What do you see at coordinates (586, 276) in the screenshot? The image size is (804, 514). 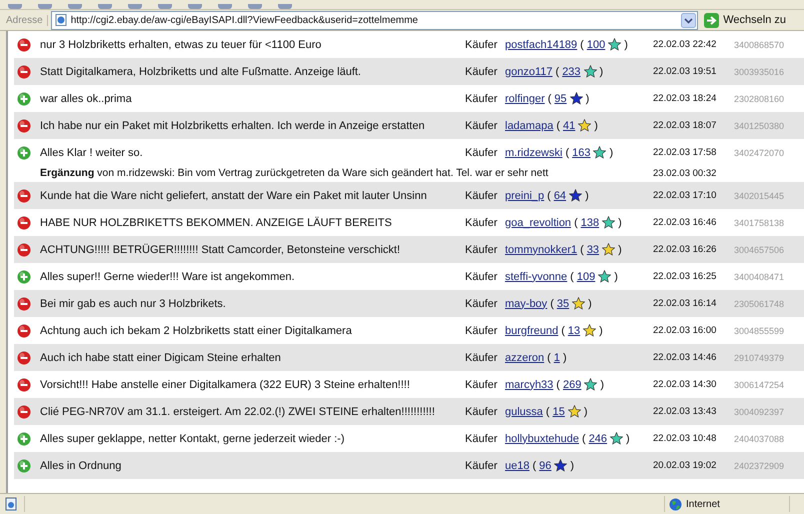 I see `score-link: 109` at bounding box center [586, 276].